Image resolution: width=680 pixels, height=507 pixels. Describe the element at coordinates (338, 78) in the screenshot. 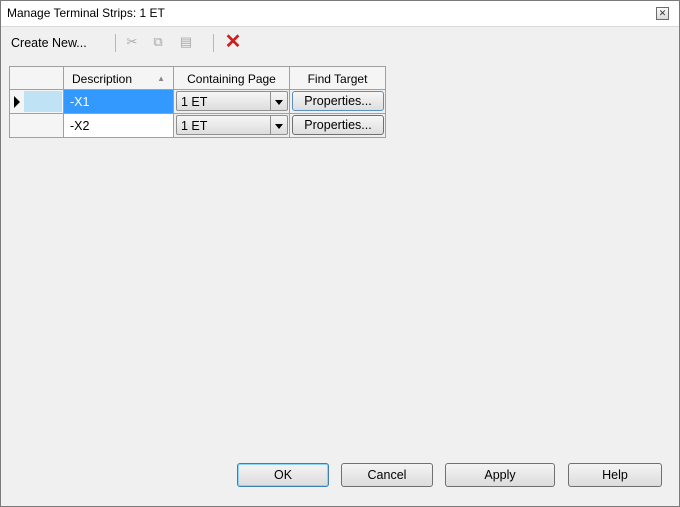

I see `column-header-find-target: Find Target` at that location.